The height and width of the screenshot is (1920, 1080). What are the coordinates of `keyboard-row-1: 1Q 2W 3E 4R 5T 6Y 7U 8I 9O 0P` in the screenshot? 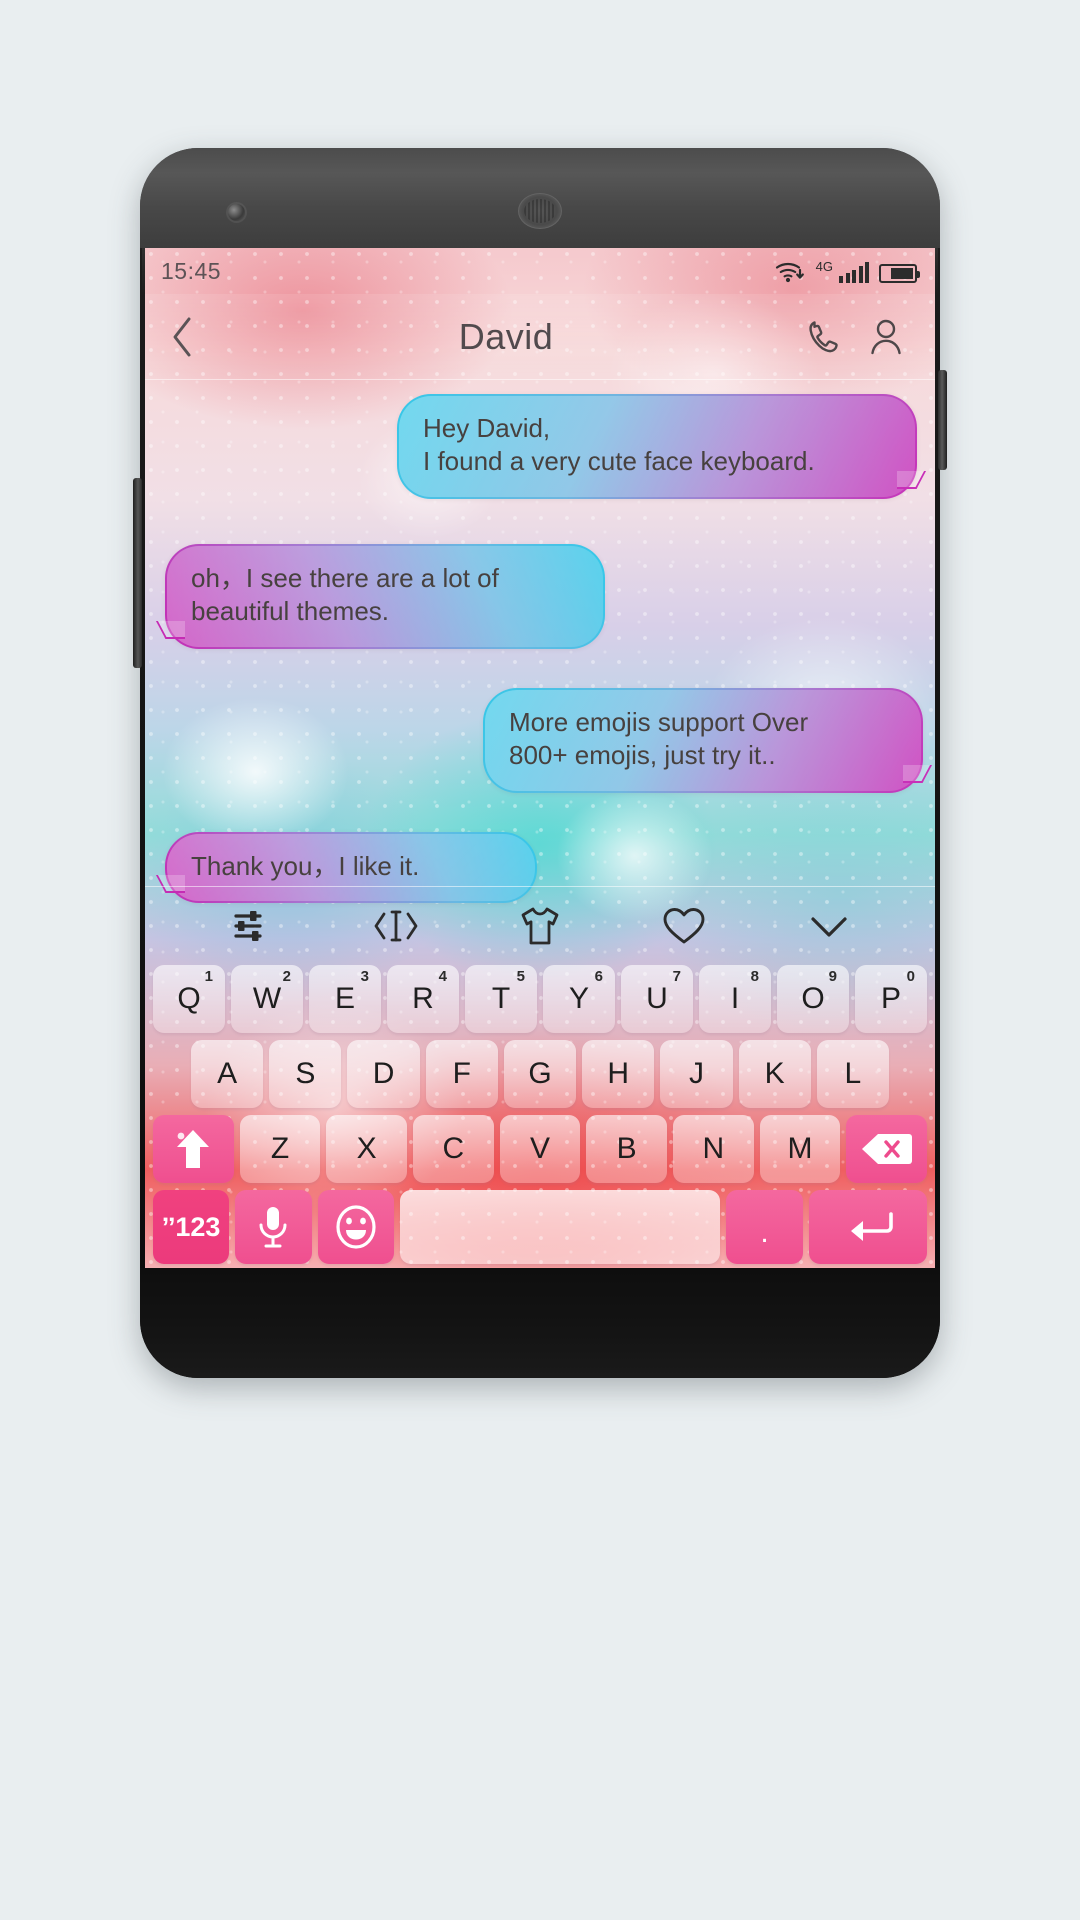 It's located at (540, 999).